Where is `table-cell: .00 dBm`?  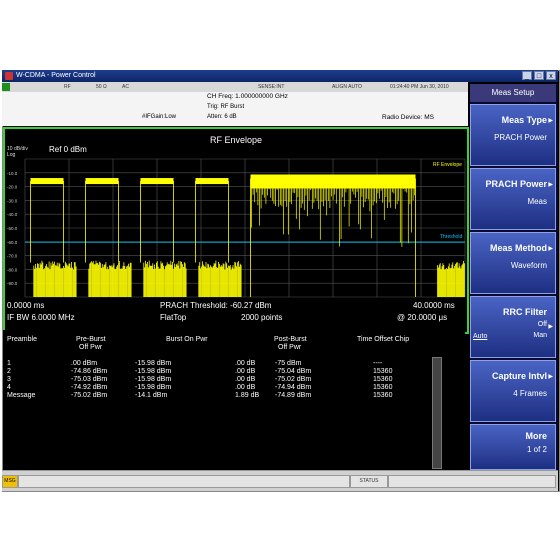
table-cell: .00 dBm is located at coordinates (84, 363).